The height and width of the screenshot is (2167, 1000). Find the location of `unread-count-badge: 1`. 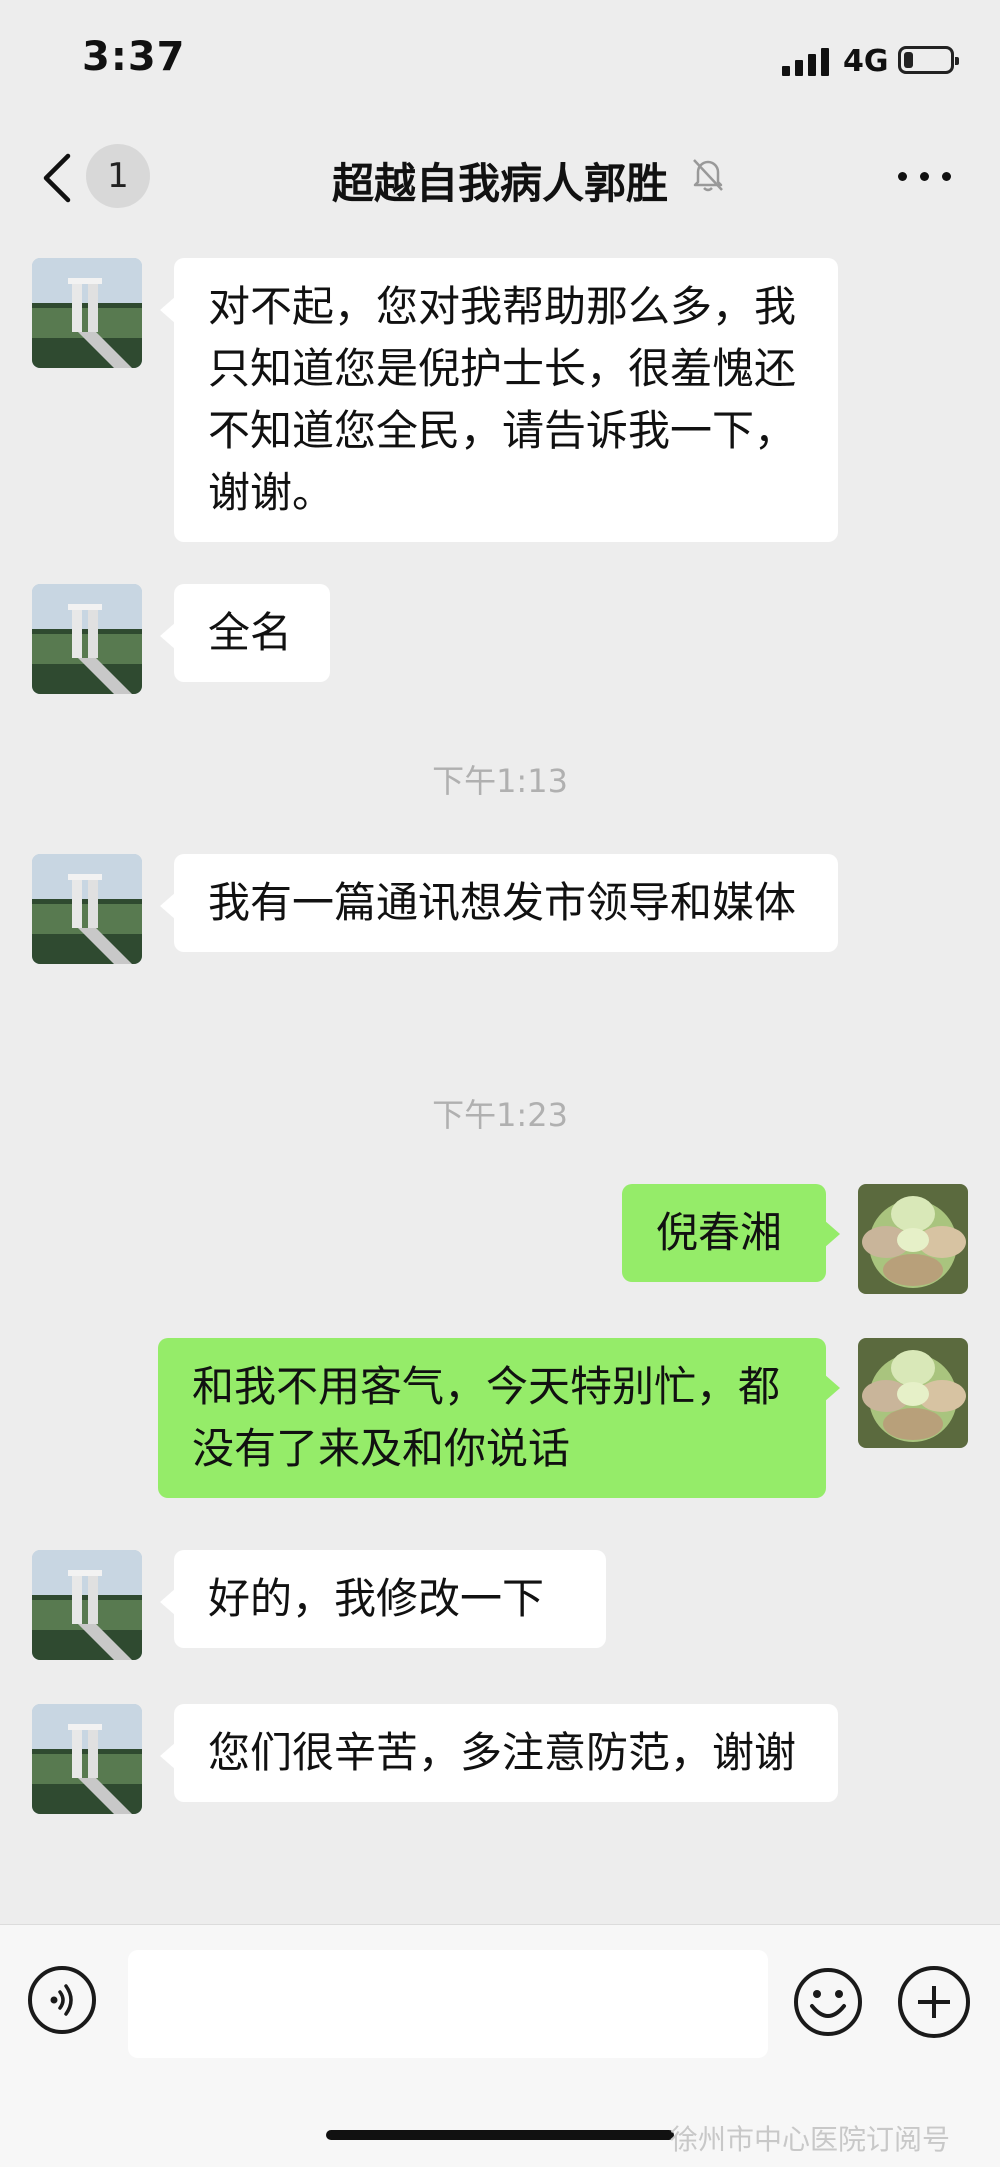

unread-count-badge: 1 is located at coordinates (118, 176).